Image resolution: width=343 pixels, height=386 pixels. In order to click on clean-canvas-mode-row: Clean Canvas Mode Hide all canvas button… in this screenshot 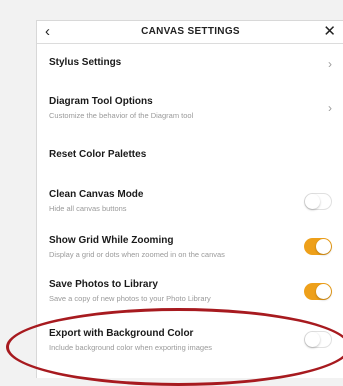, I will do `click(190, 201)`.